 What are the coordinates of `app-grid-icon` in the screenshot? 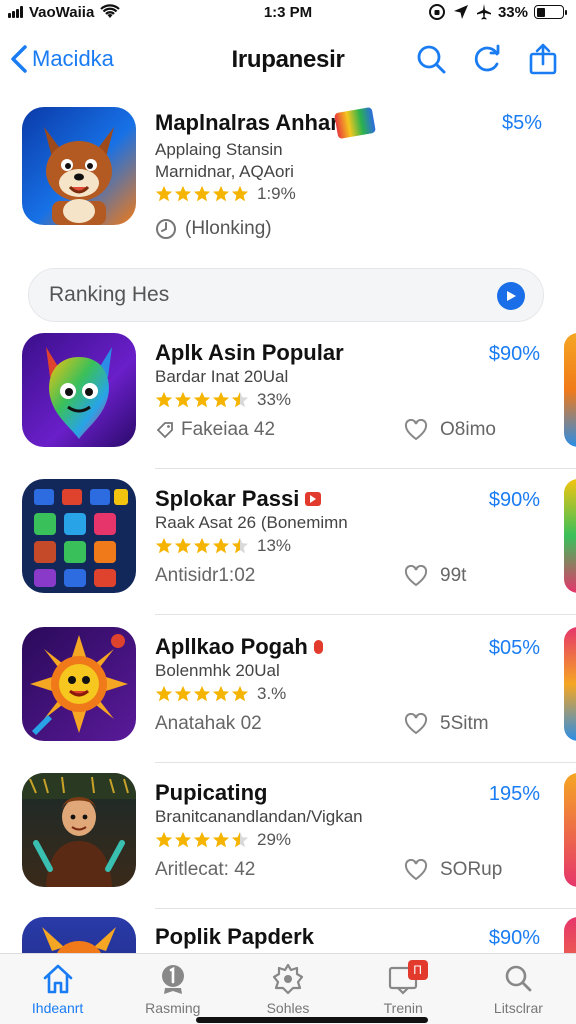 It's located at (79, 536).